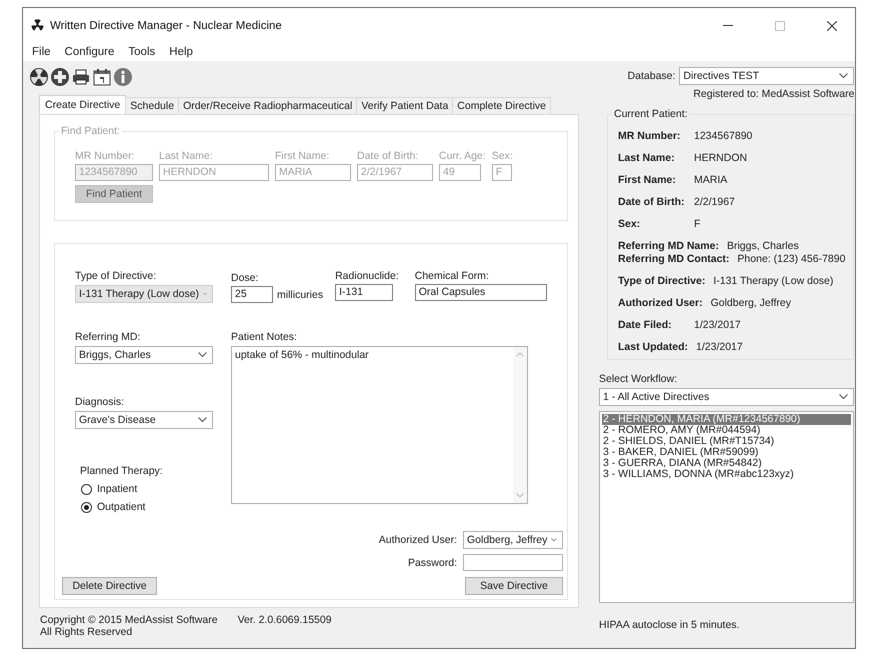  Describe the element at coordinates (364, 292) in the screenshot. I see `input-field: I-131` at that location.